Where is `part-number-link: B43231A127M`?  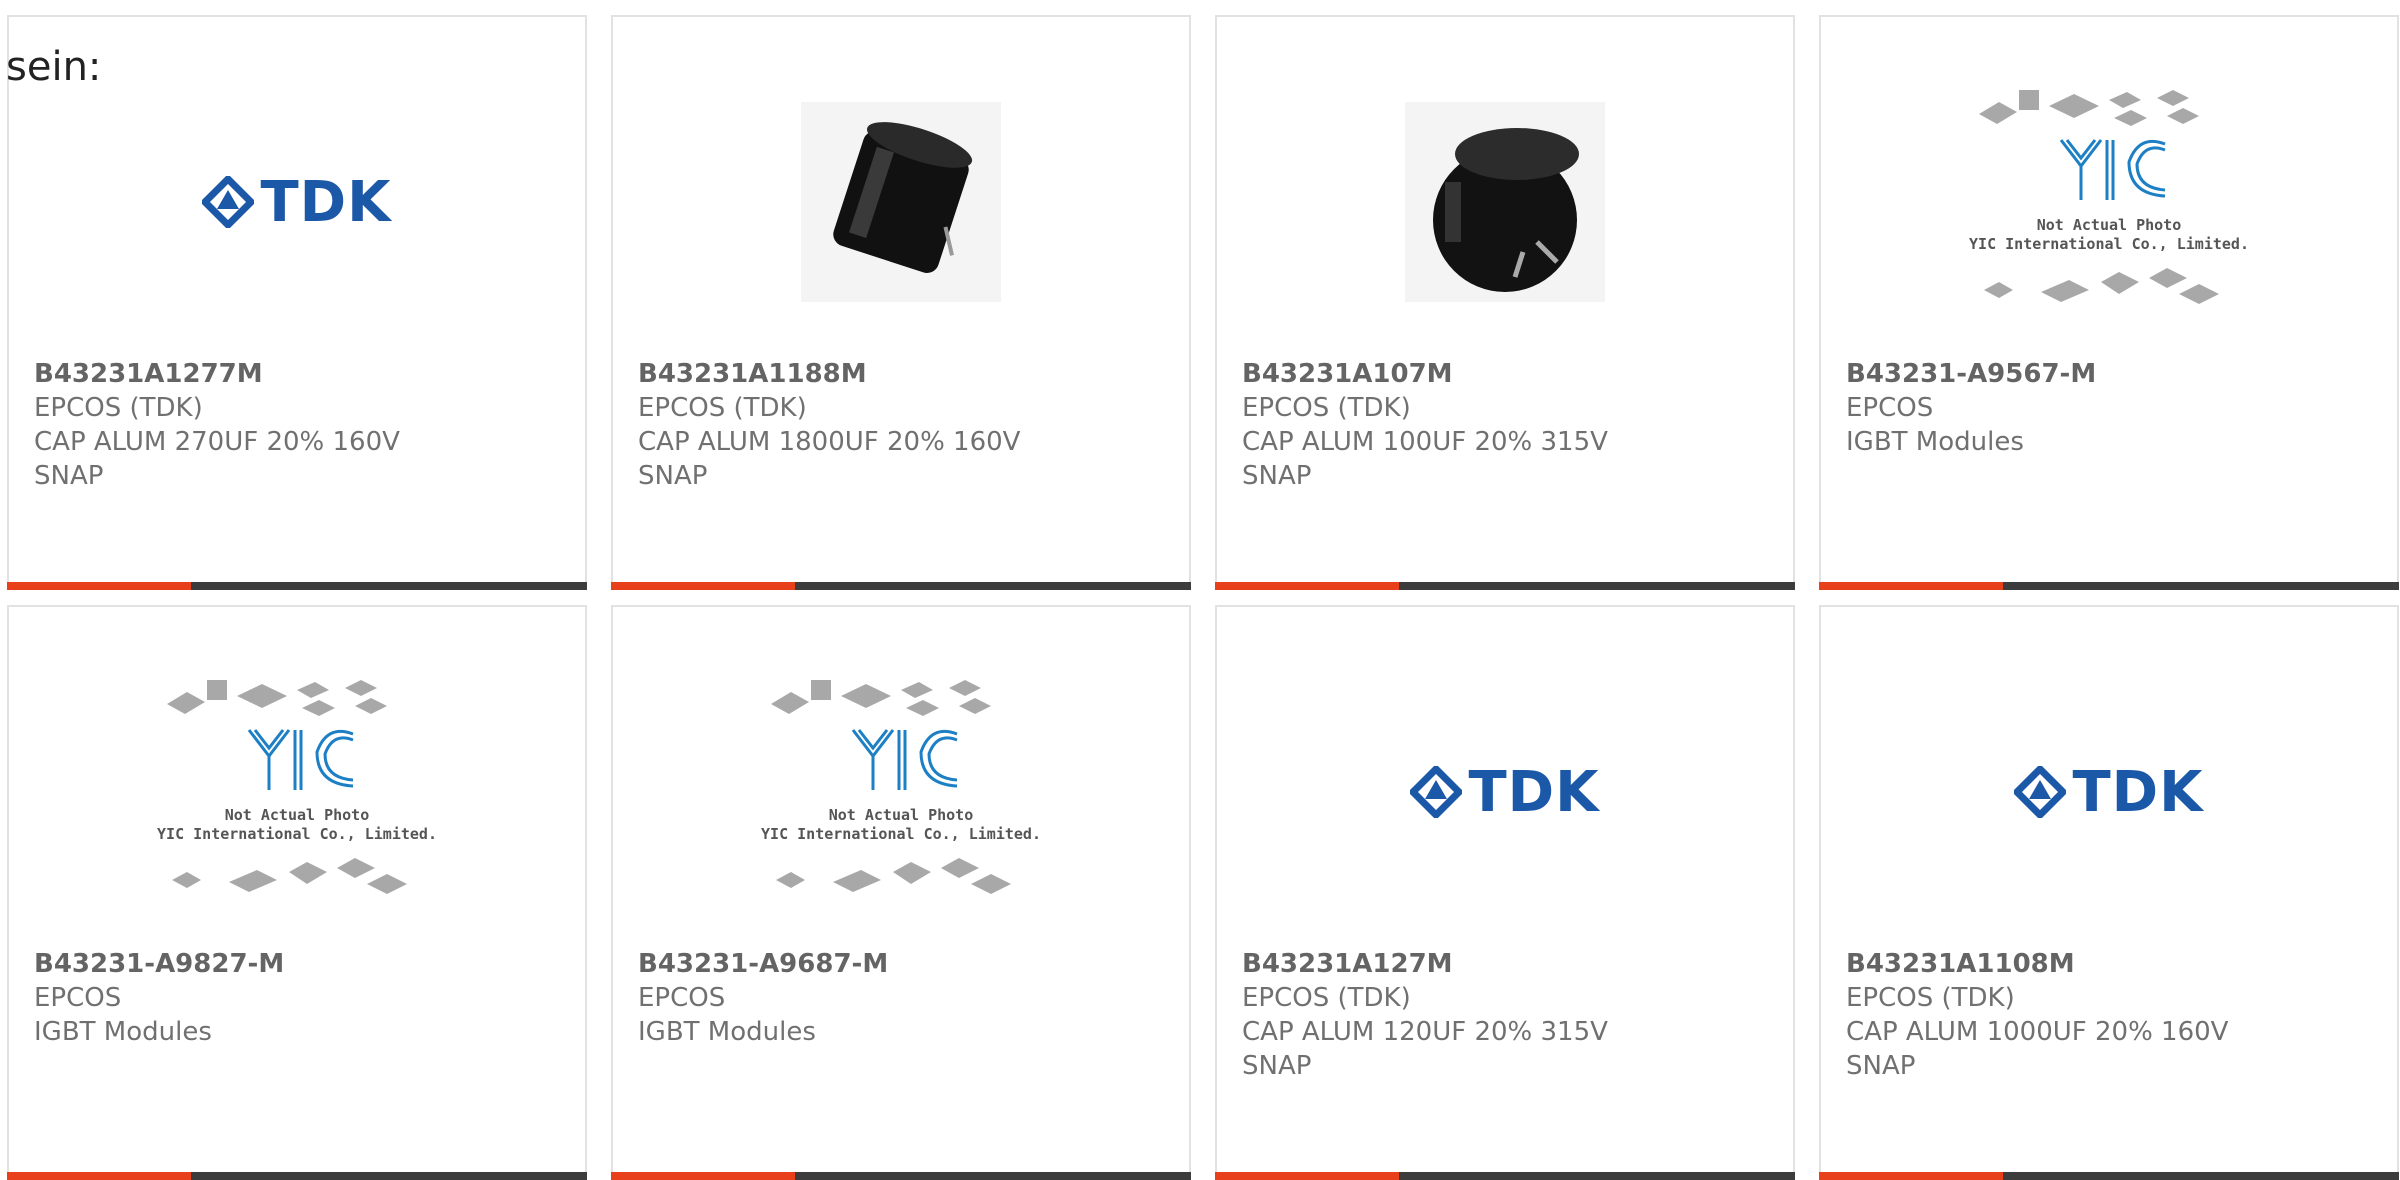
part-number-link: B43231A127M is located at coordinates (1507, 964).